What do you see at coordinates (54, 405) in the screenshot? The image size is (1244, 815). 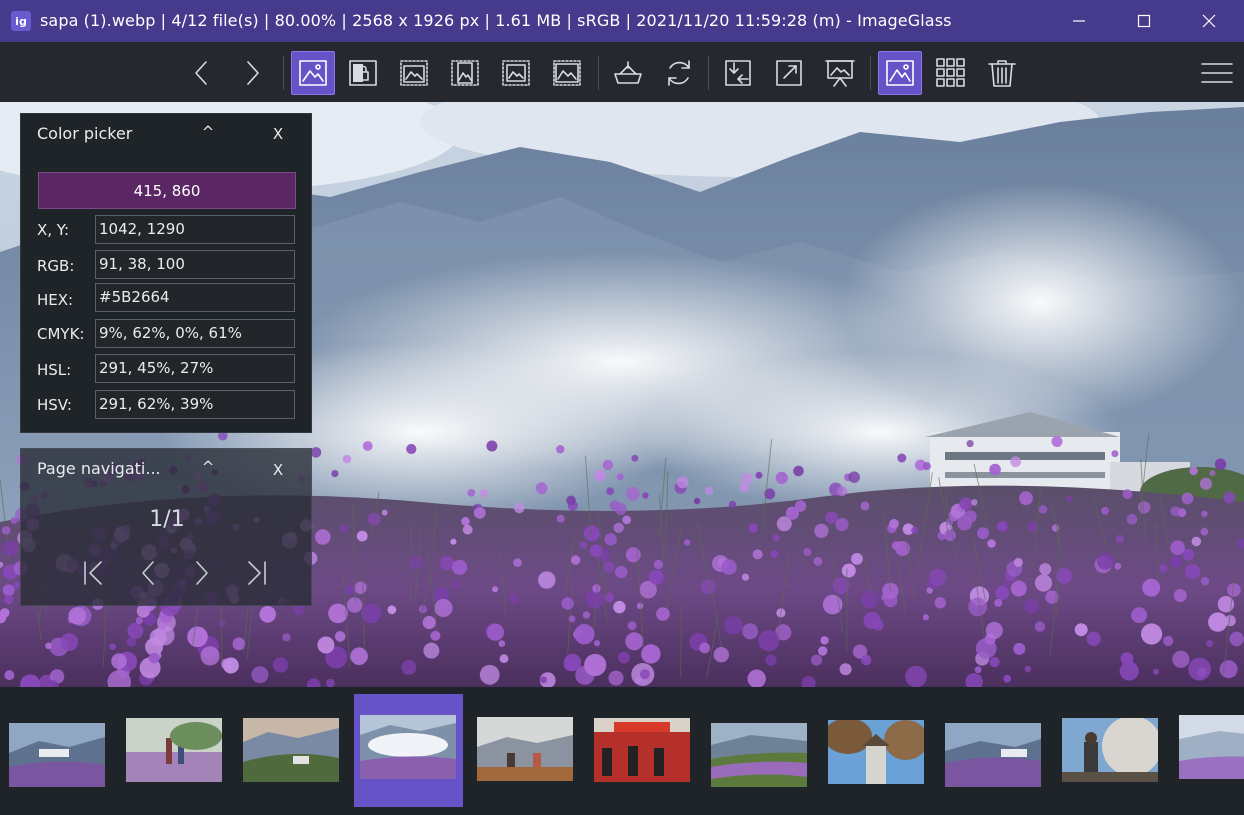 I see `hsv-label: HSV:` at bounding box center [54, 405].